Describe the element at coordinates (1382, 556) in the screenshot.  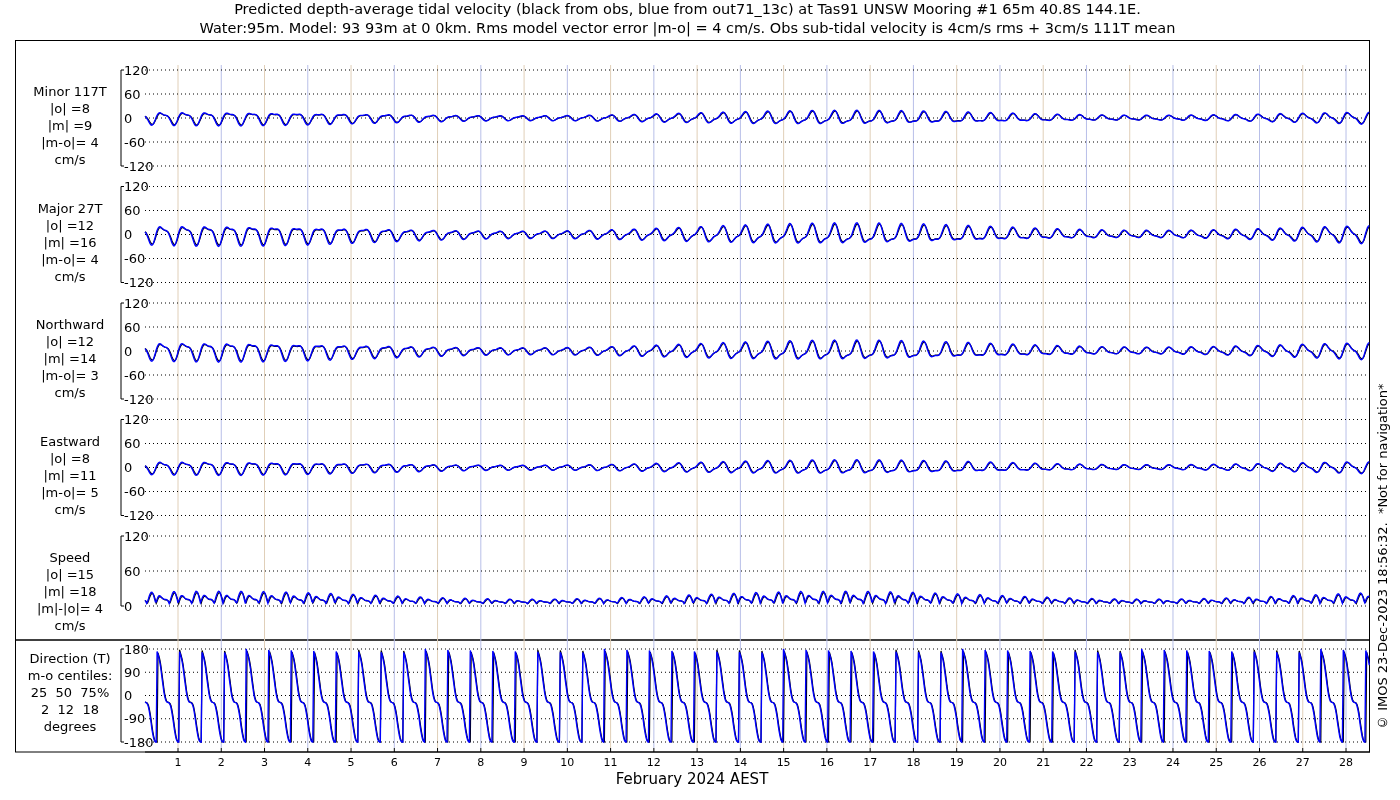
I see `credit-text: © IMOS 23-Dec-2023 18:56:32. *Not for navigation*` at that location.